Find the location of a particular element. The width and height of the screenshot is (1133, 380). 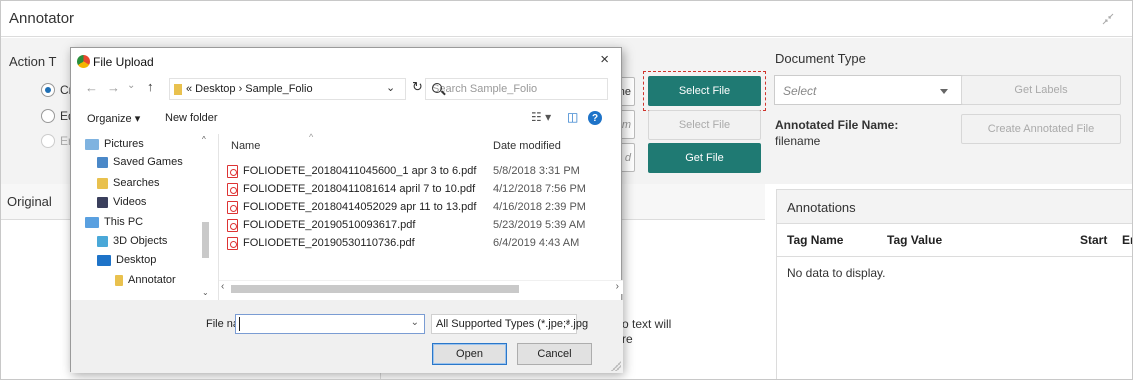

radio-edit is located at coordinates (48, 116).